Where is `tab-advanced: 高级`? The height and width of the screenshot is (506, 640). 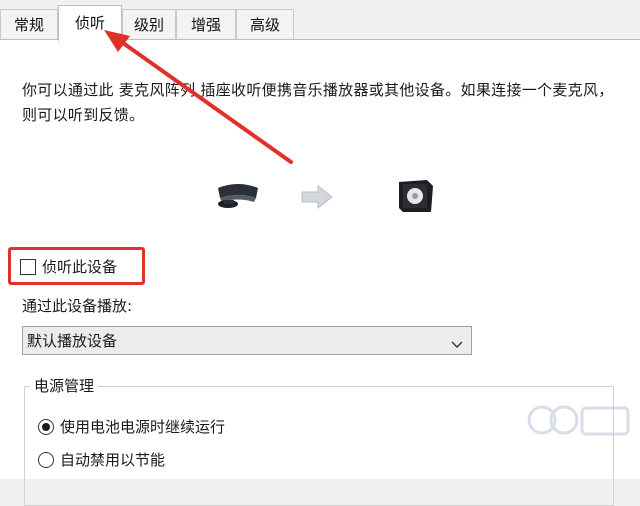 tab-advanced: 高级 is located at coordinates (265, 24).